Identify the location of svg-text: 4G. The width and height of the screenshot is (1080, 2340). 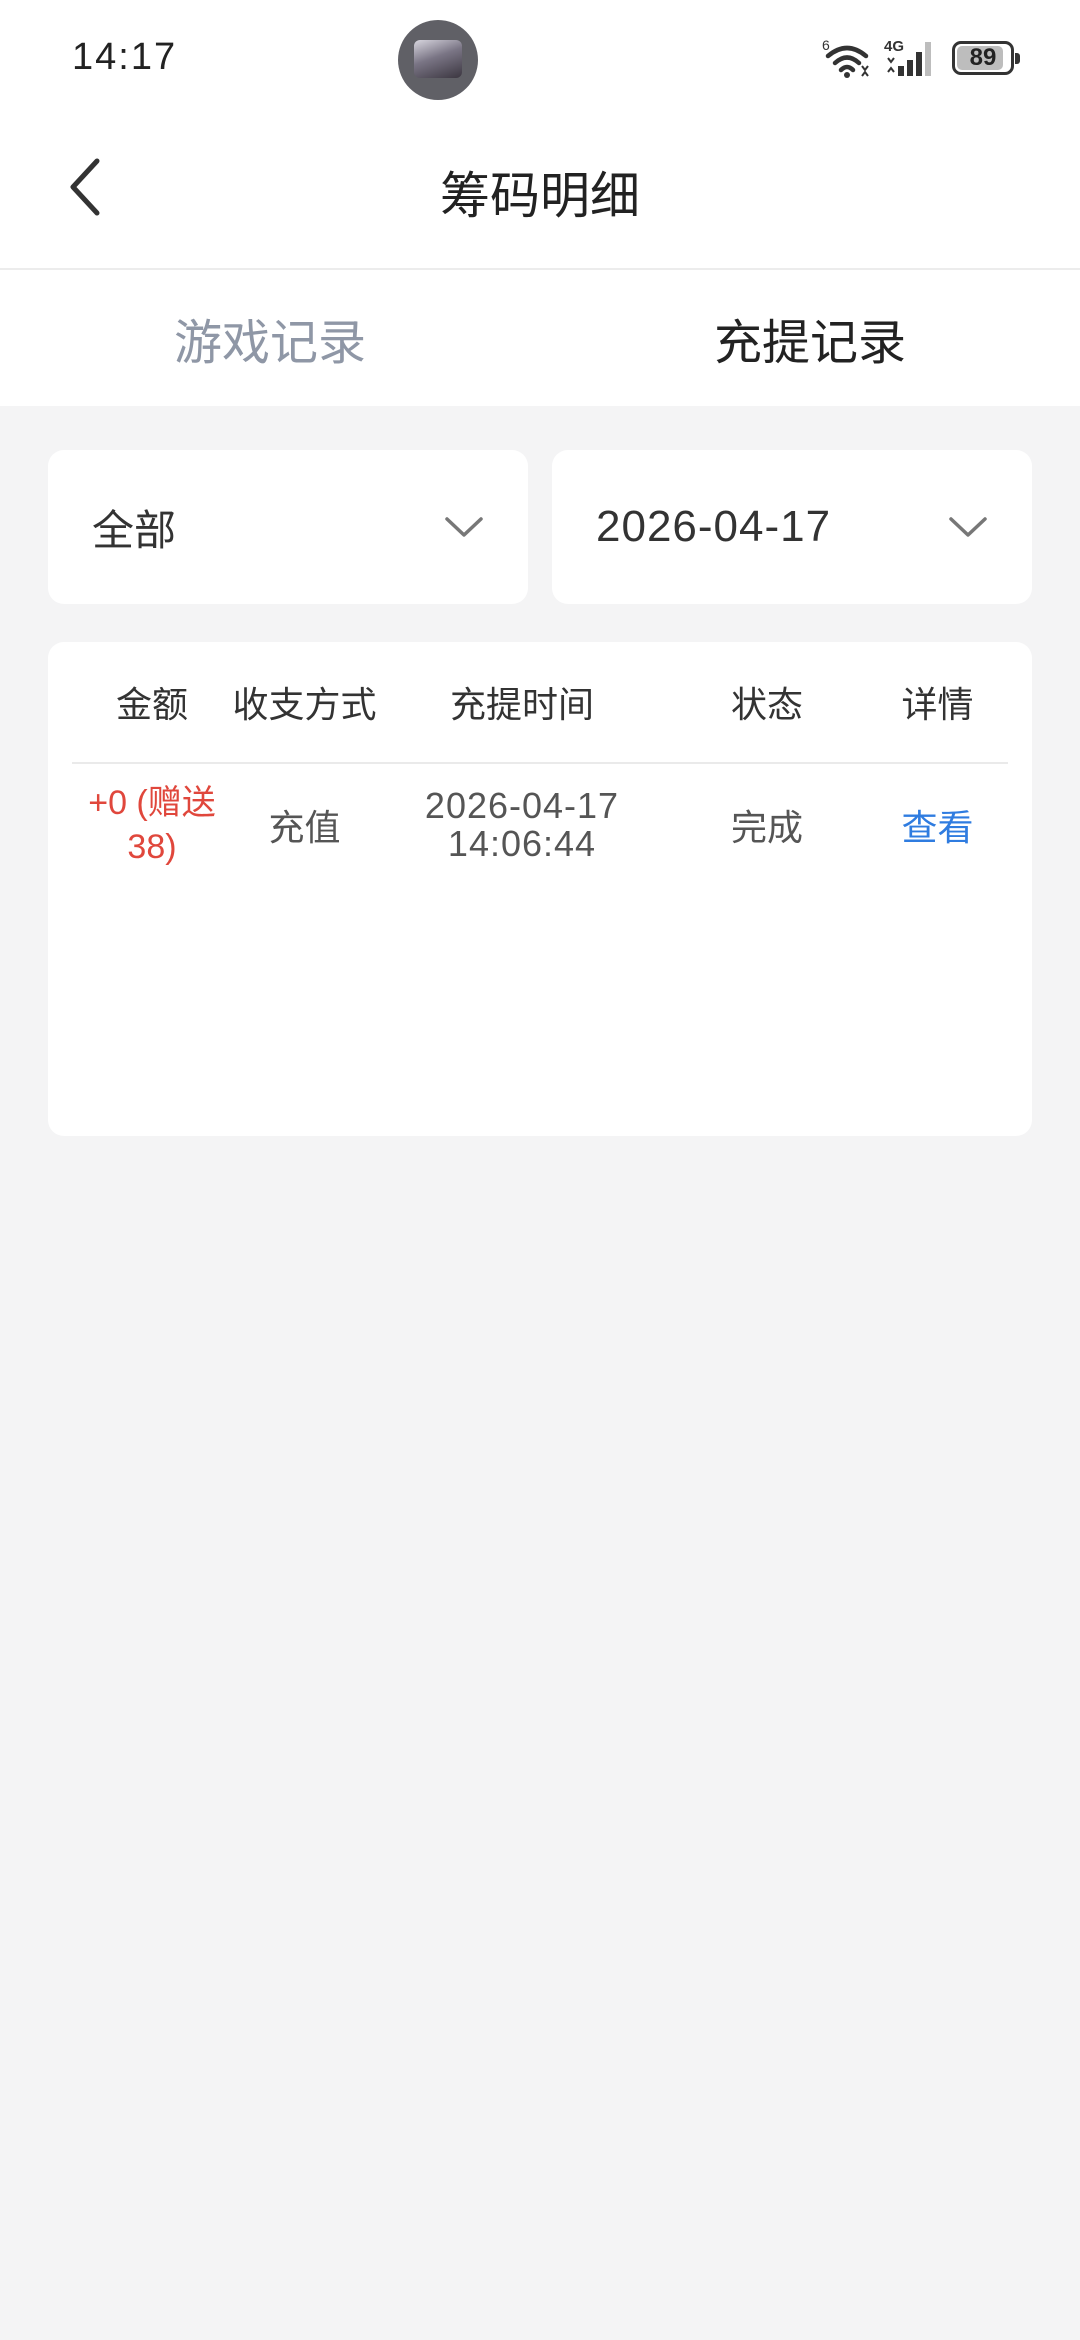
(894, 46).